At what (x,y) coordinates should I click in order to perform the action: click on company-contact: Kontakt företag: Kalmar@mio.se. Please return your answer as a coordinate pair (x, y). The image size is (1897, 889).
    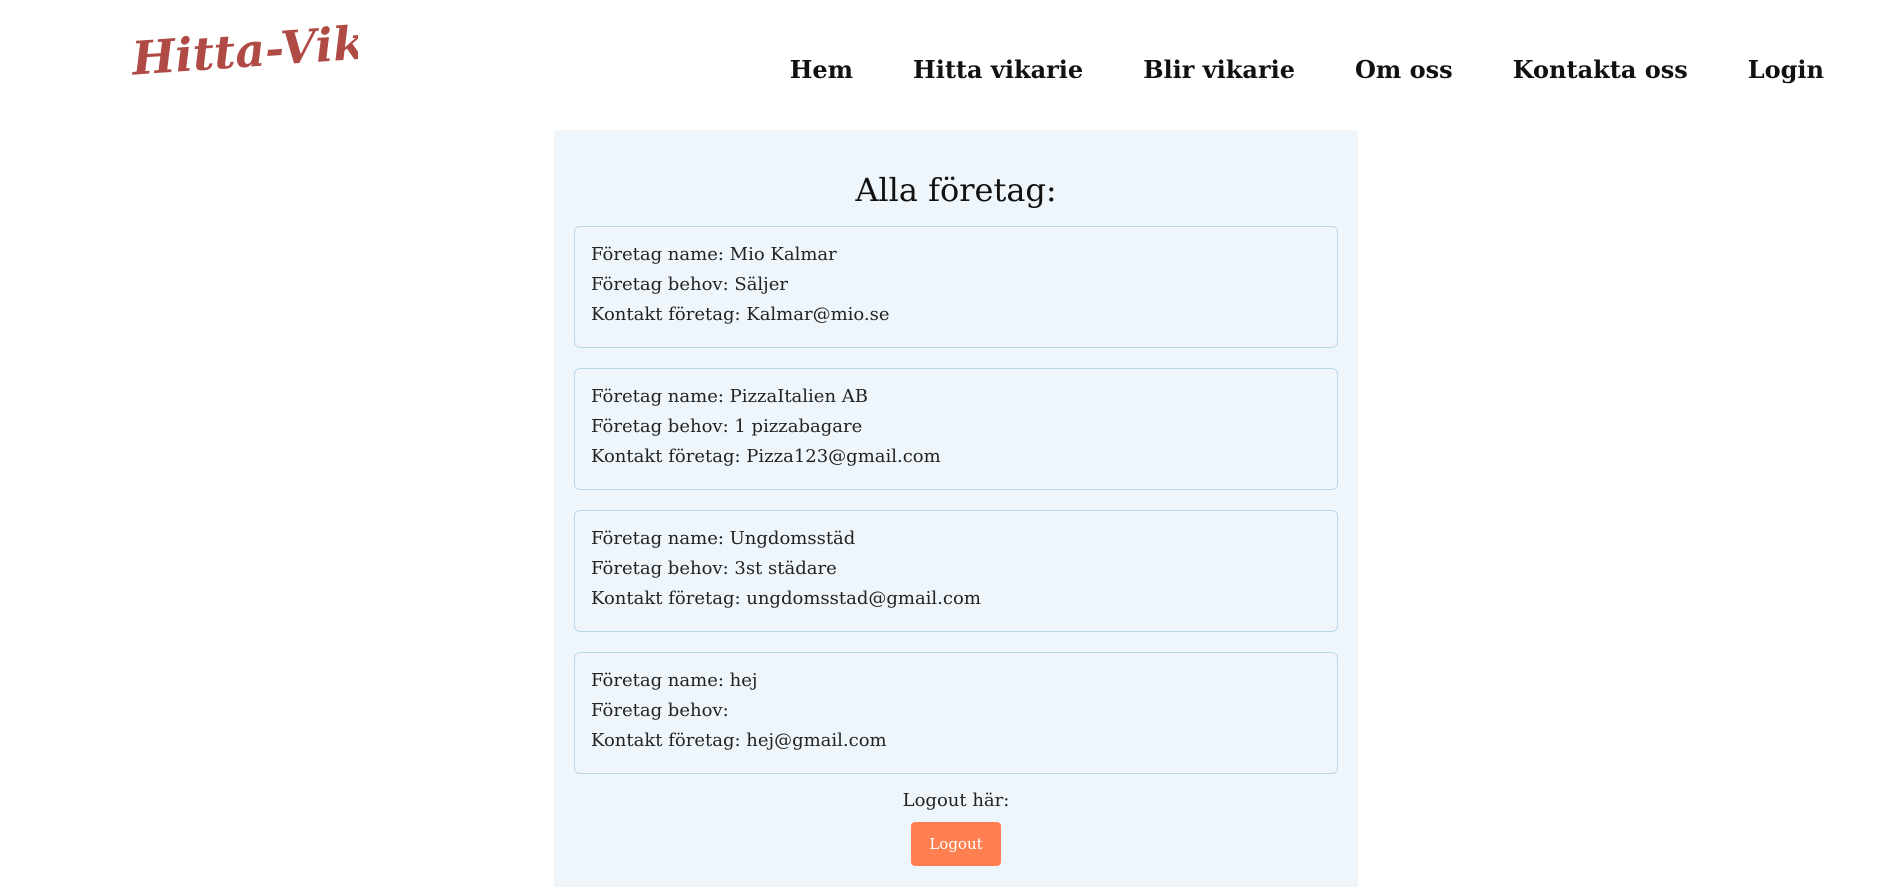
    Looking at the image, I should click on (740, 314).